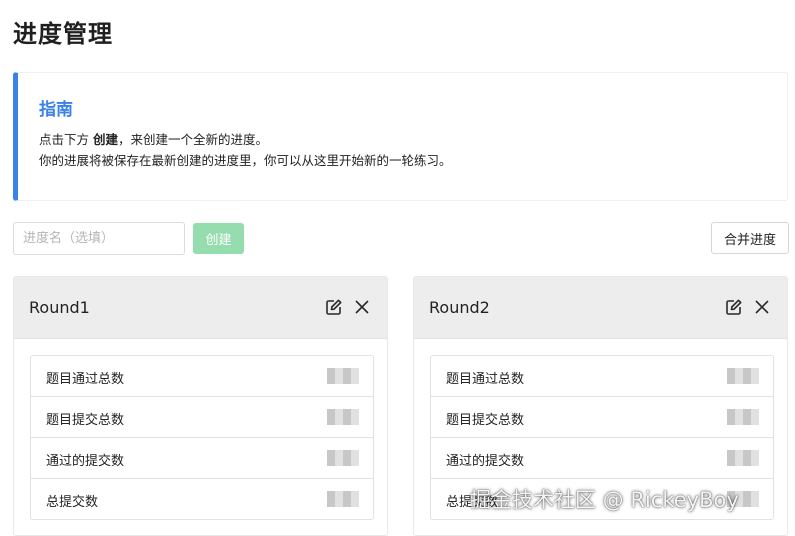 The height and width of the screenshot is (536, 795). What do you see at coordinates (459, 307) in the screenshot?
I see `round-title: Round2` at bounding box center [459, 307].